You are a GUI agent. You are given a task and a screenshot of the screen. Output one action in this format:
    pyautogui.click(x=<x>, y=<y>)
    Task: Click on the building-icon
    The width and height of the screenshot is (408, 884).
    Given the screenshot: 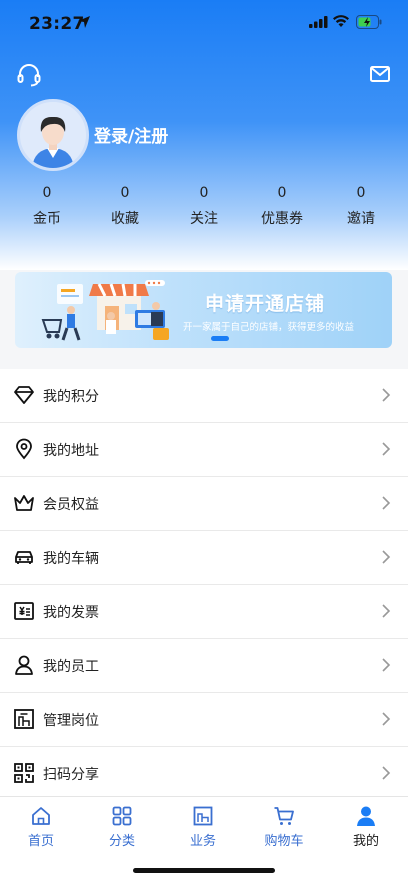 What is the action you would take?
    pyautogui.click(x=24, y=719)
    